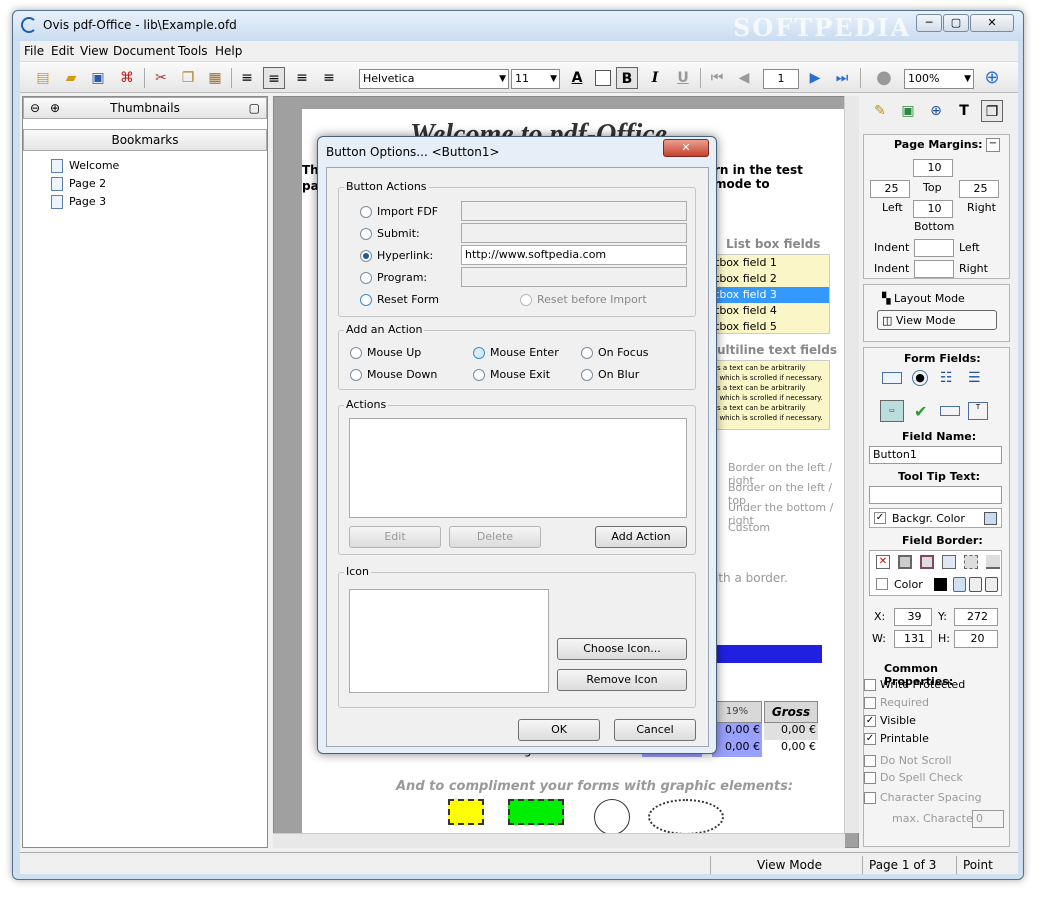 The width and height of the screenshot is (1043, 901). I want to click on copy-icon: ❐, so click(188, 78).